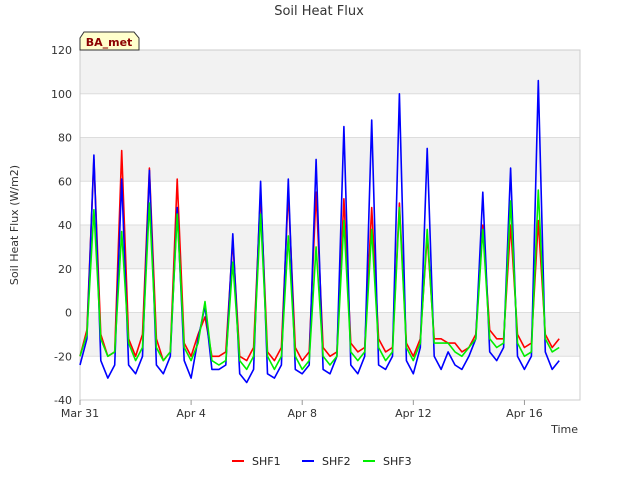  What do you see at coordinates (397, 461) in the screenshot?
I see `legend-label-shf3: SHF3` at bounding box center [397, 461].